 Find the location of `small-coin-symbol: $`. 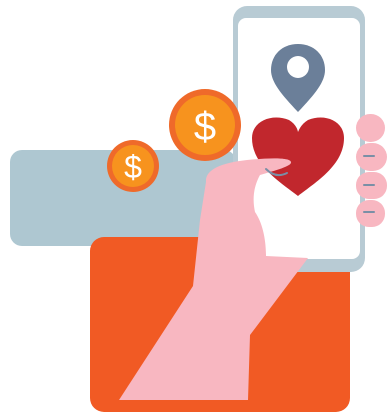

small-coin-symbol: $ is located at coordinates (133, 167).